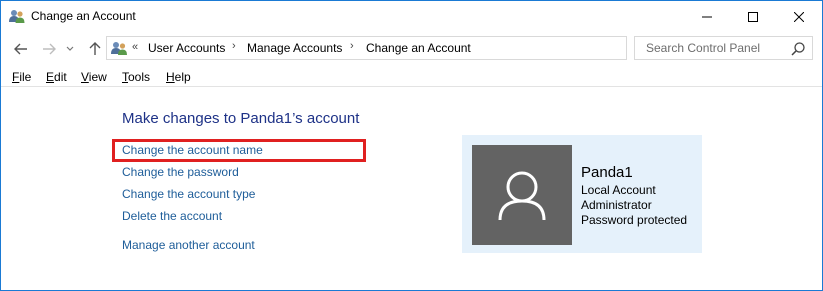 This screenshot has height=291, width=823. Describe the element at coordinates (607, 172) in the screenshot. I see `account-name: Panda1` at that location.